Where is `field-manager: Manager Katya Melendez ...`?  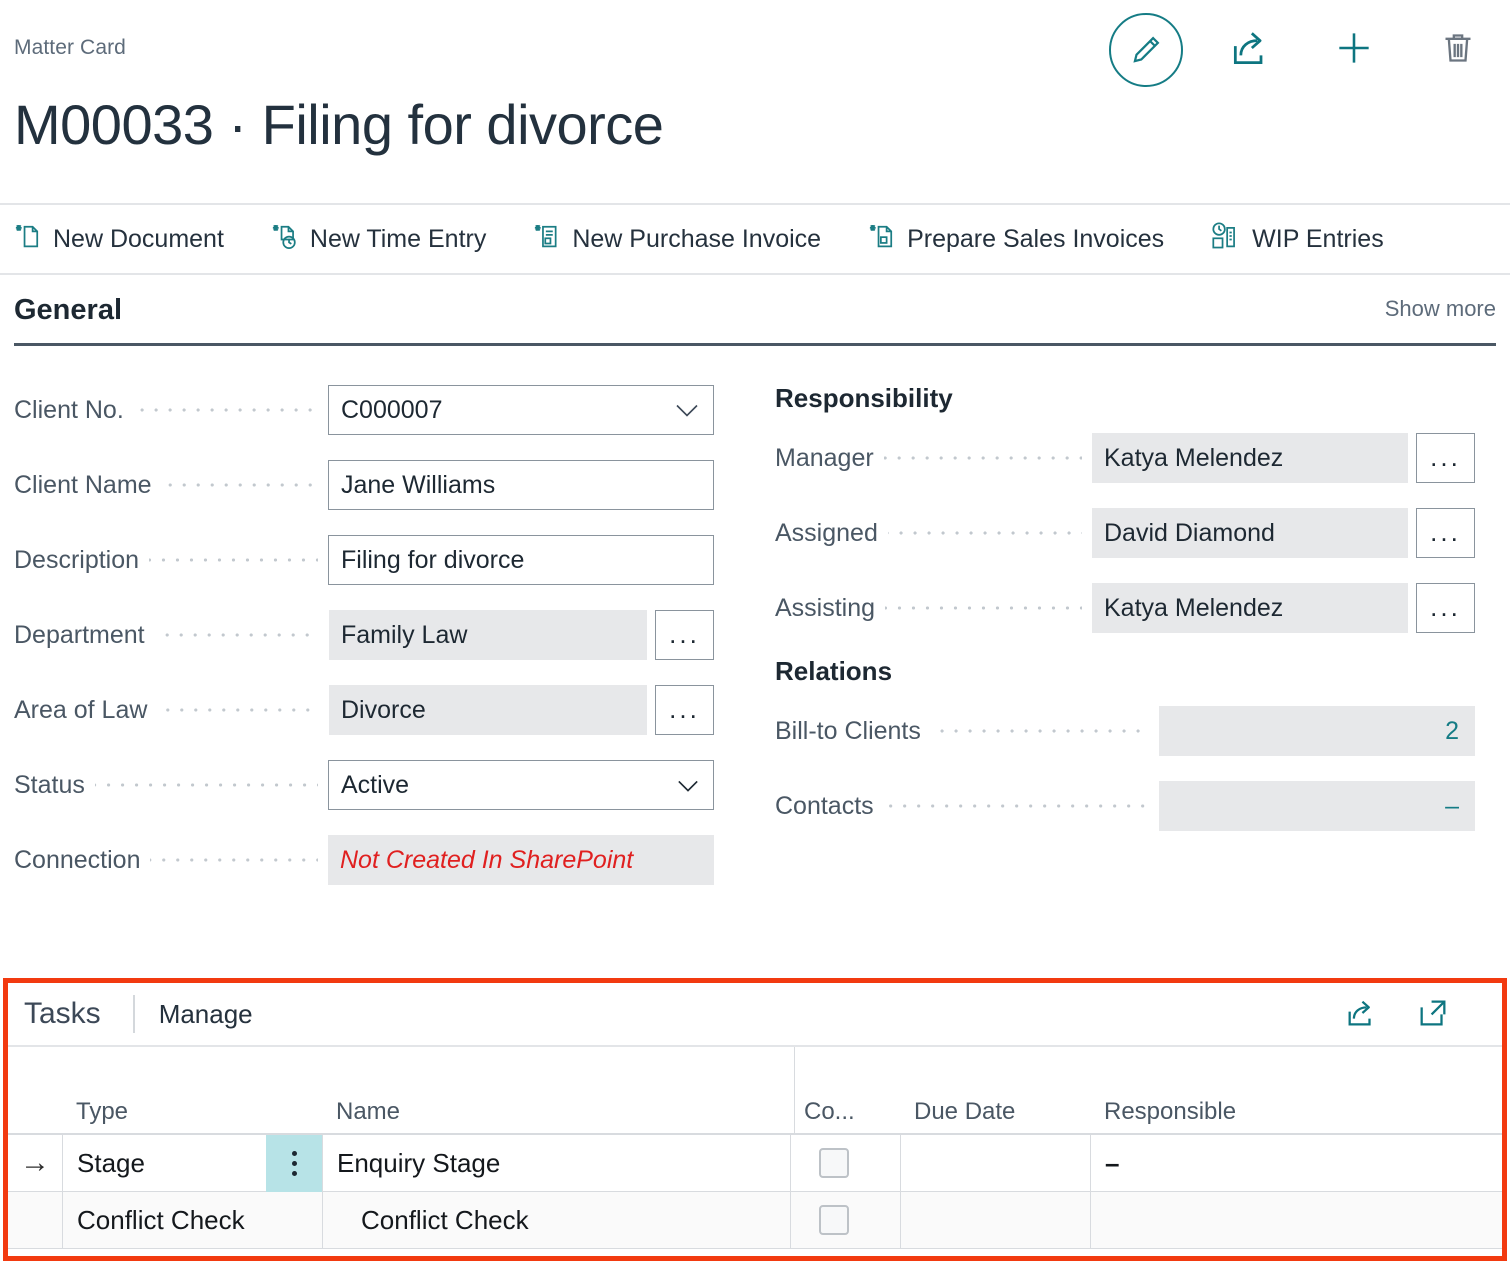
field-manager: Manager Katya Melendez ... is located at coordinates (1125, 458).